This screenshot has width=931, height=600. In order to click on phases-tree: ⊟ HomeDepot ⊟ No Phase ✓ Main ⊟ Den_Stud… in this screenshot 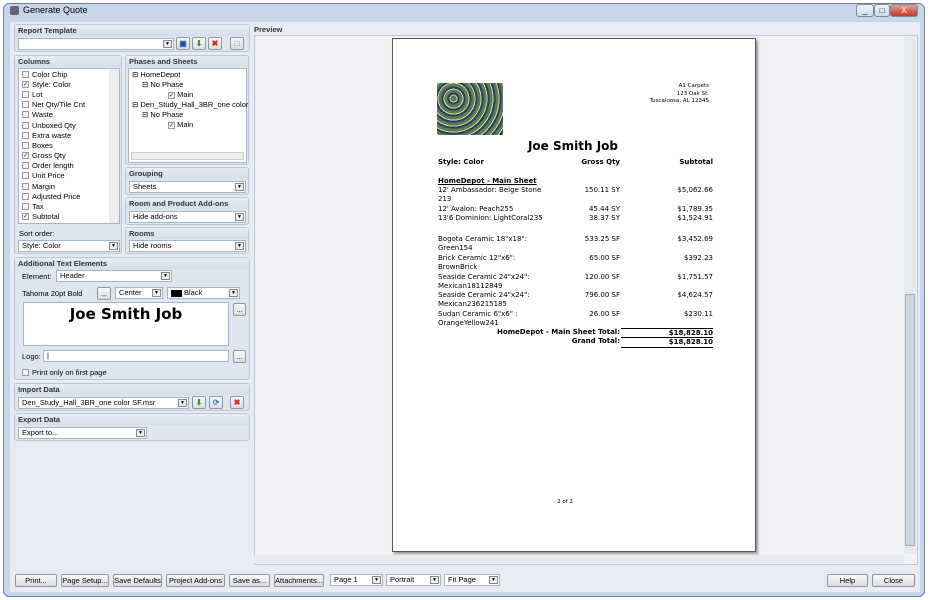, I will do `click(188, 115)`.